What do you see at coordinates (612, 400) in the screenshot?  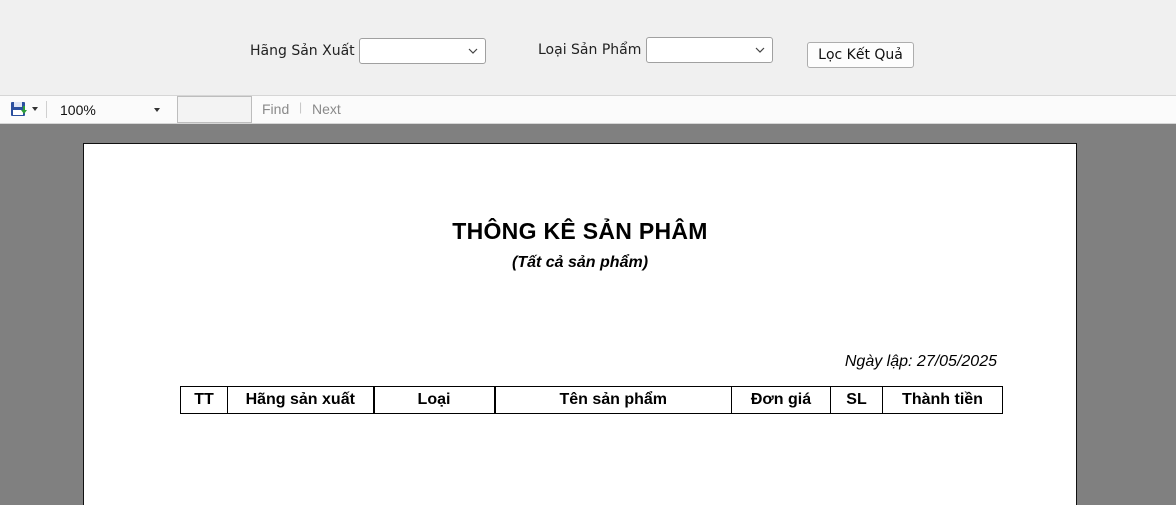 I see `column-header-product-name: Tên sản phẩm` at bounding box center [612, 400].